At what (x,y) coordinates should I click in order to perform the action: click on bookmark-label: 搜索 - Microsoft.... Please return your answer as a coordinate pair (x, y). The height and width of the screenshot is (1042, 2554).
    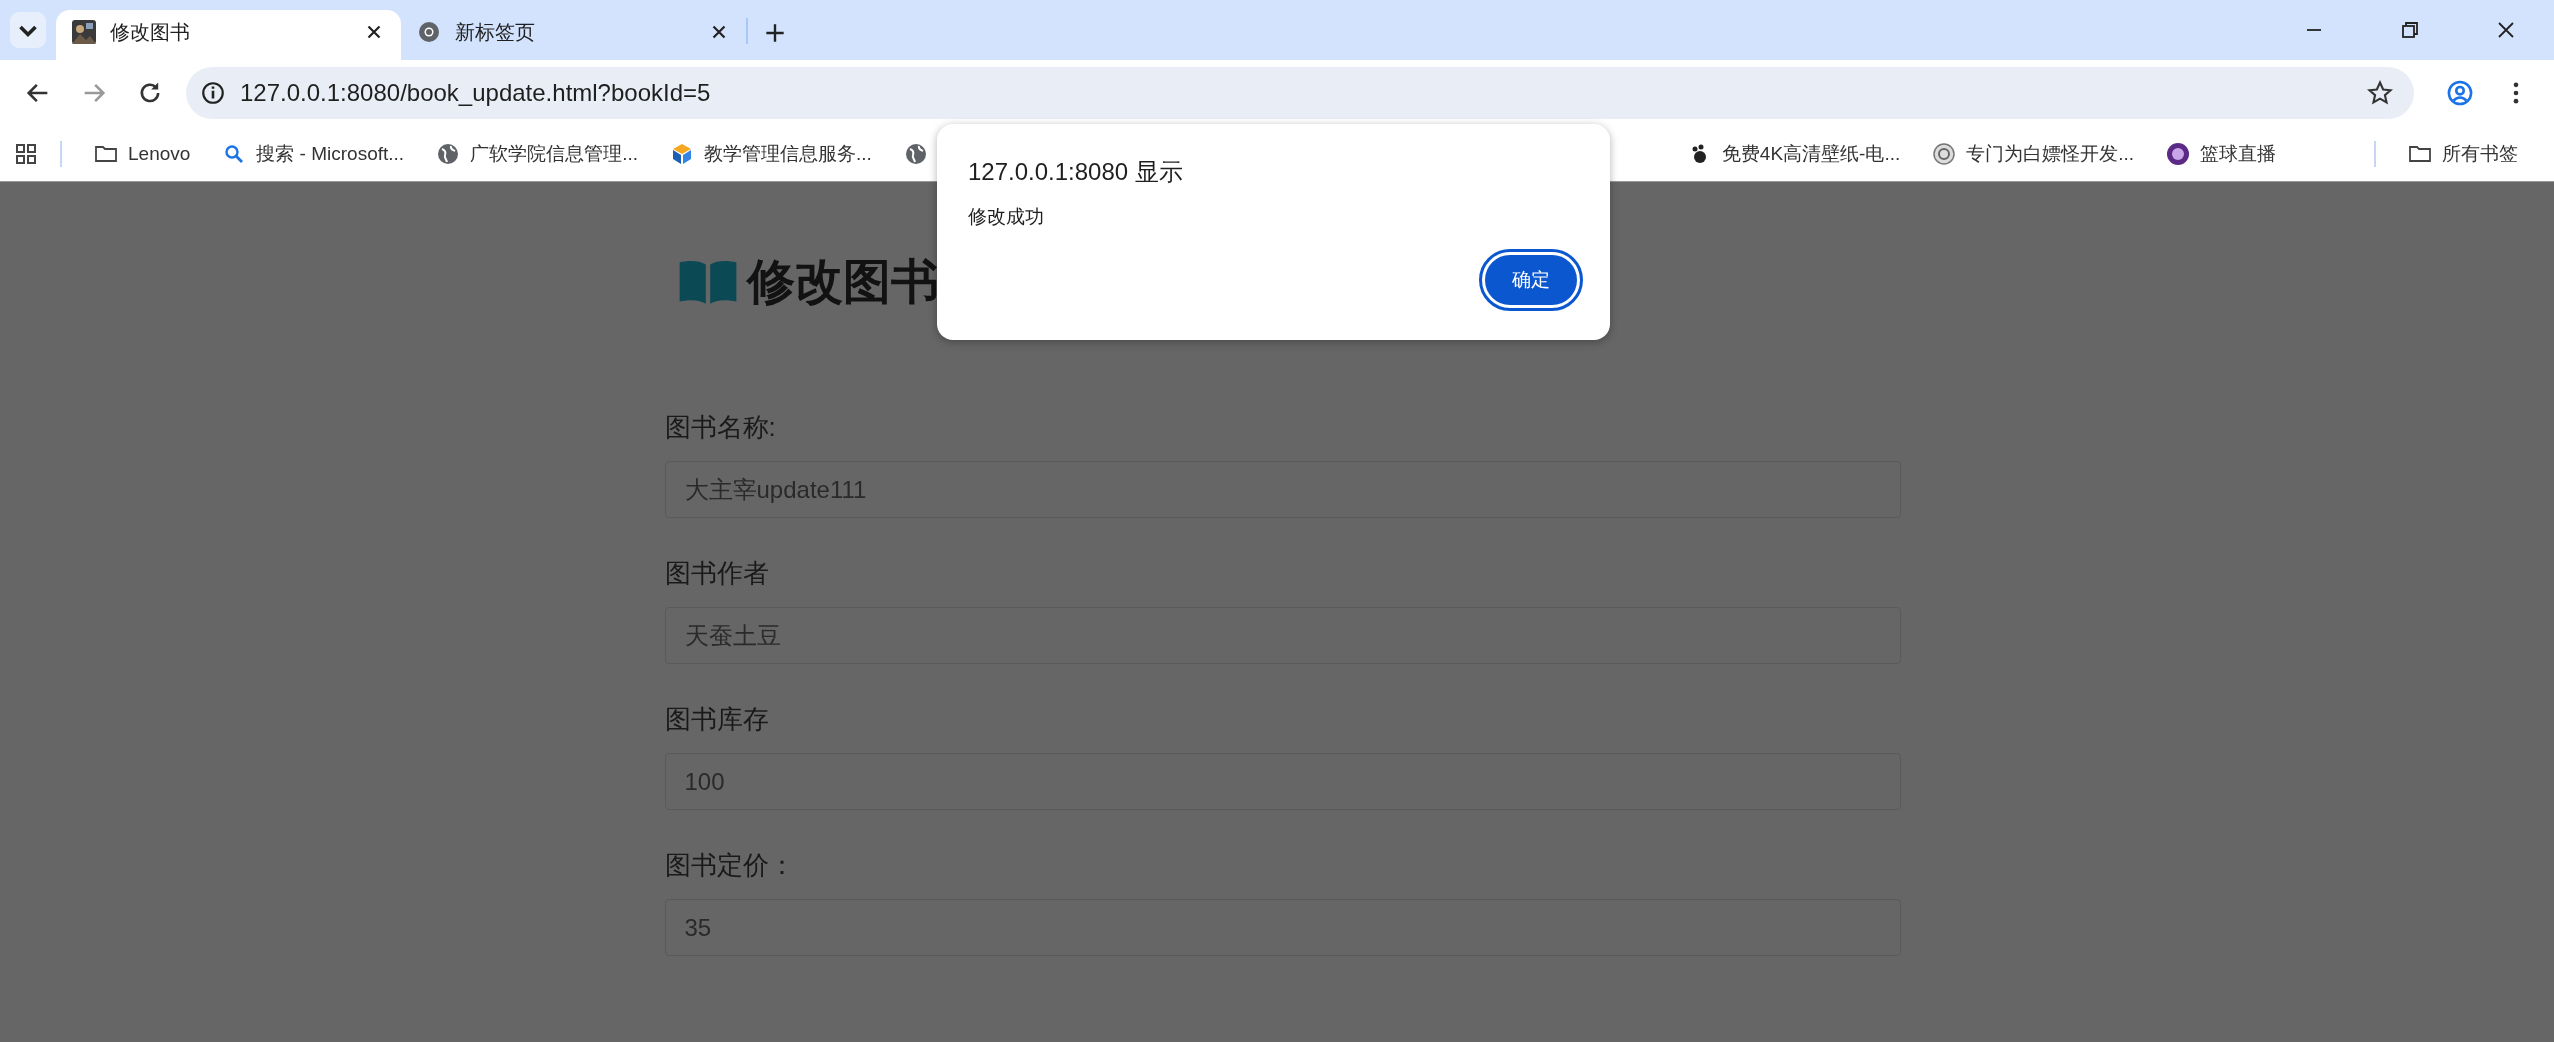
    Looking at the image, I should click on (330, 153).